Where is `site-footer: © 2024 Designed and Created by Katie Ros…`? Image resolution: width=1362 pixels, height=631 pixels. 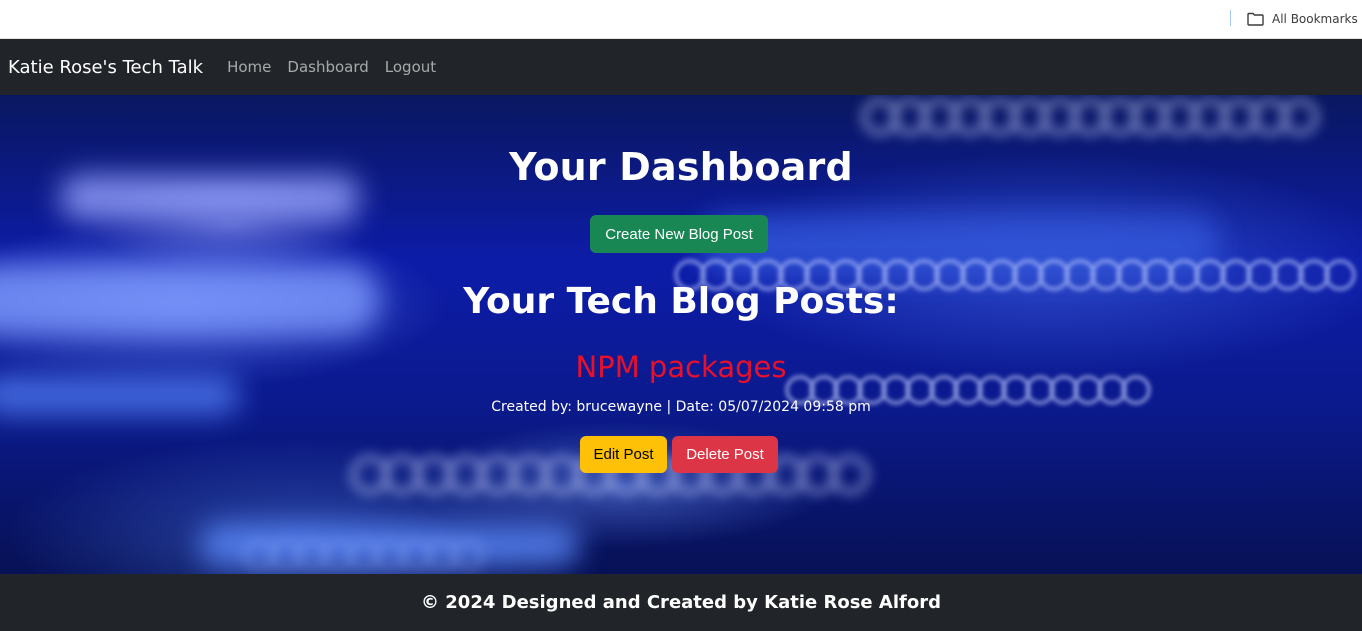
site-footer: © 2024 Designed and Created by Katie Ros… is located at coordinates (681, 602).